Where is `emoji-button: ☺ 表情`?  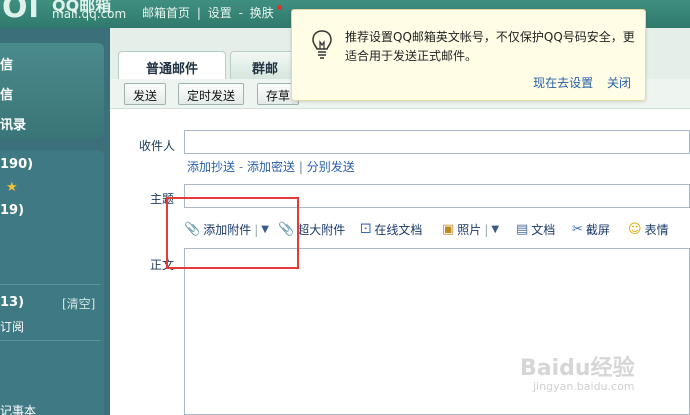 emoji-button: ☺ 表情 is located at coordinates (648, 229).